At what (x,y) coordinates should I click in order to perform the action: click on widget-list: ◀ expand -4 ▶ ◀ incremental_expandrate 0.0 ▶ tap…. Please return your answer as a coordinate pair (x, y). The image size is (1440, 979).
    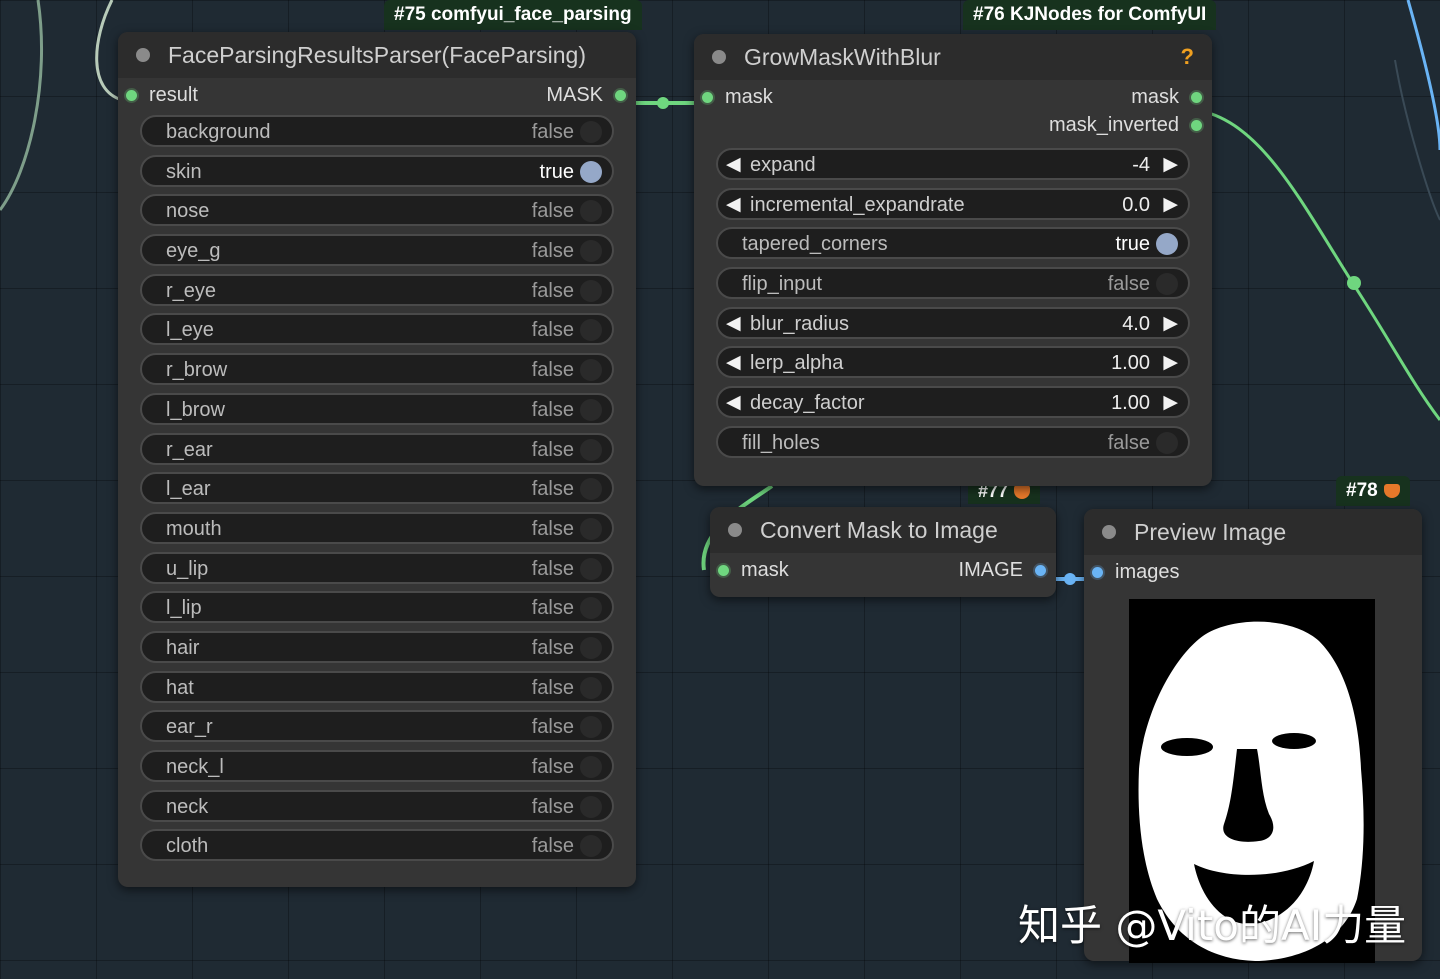
    Looking at the image, I should click on (953, 303).